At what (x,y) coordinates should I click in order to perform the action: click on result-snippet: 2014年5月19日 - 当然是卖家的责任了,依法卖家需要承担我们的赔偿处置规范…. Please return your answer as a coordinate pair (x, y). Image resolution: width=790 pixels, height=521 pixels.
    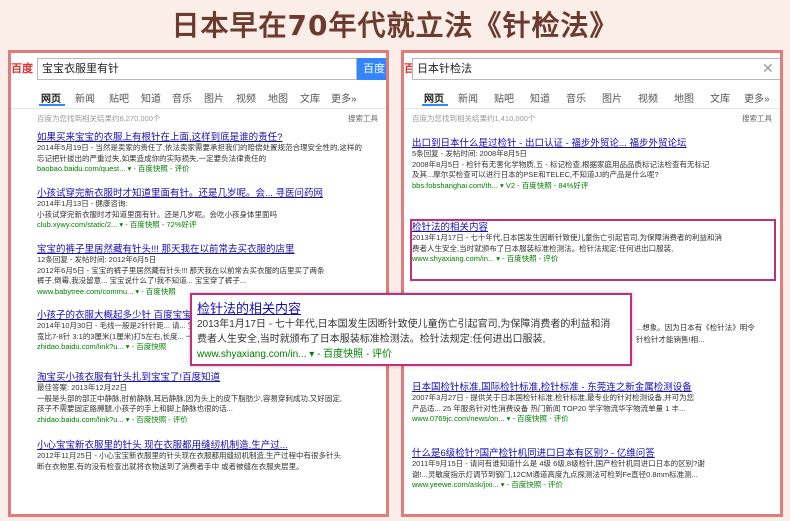
    Looking at the image, I should click on (200, 147).